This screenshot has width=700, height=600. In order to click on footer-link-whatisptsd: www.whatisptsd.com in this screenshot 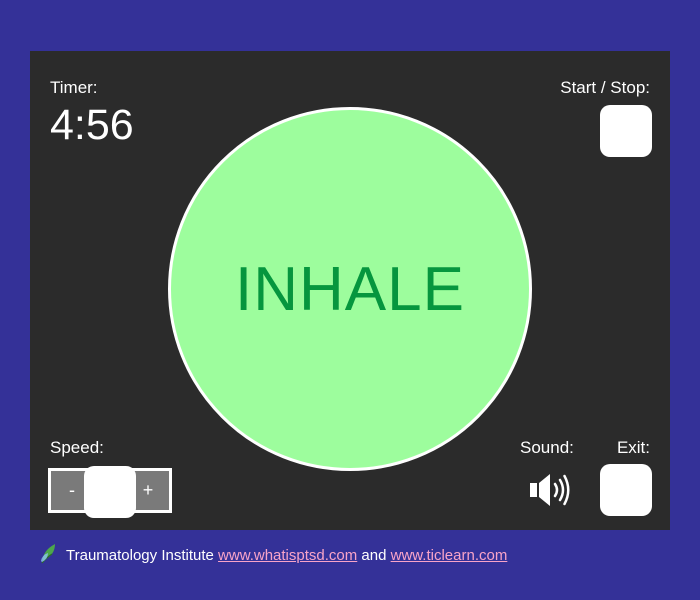, I will do `click(287, 555)`.